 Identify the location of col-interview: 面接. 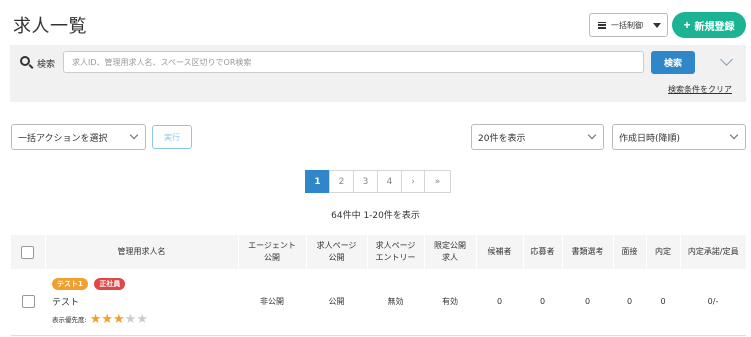
(629, 252).